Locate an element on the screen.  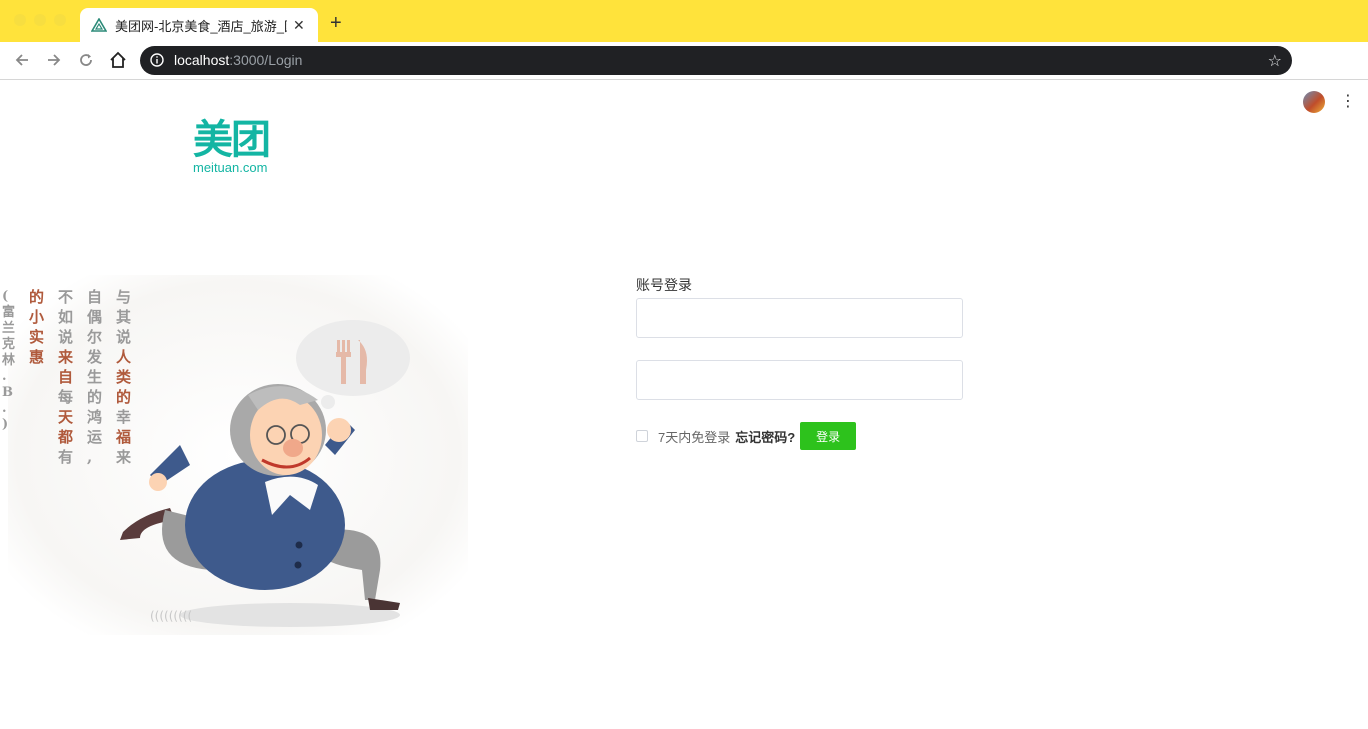
login-form: 账号登录 7天内免登录 忘记密码? 登录 is located at coordinates (799, 363).